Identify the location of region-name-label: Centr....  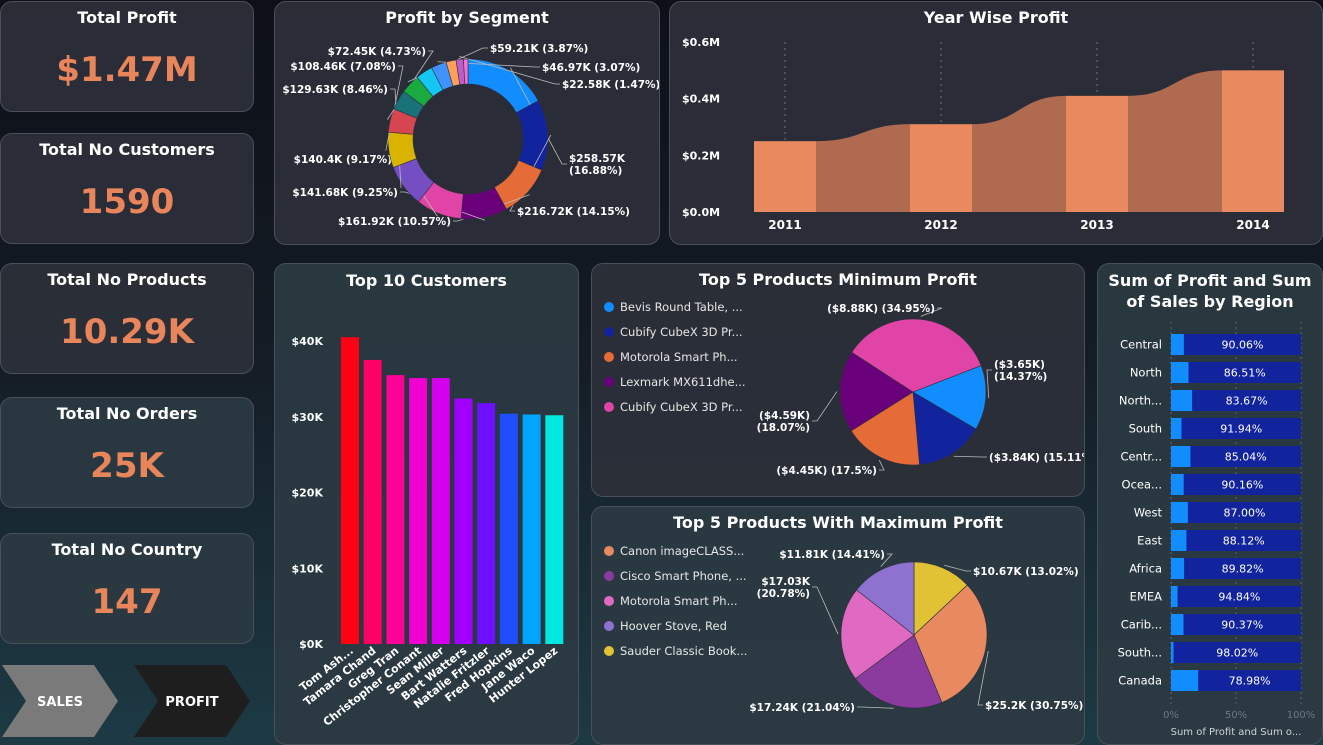
(1141, 457).